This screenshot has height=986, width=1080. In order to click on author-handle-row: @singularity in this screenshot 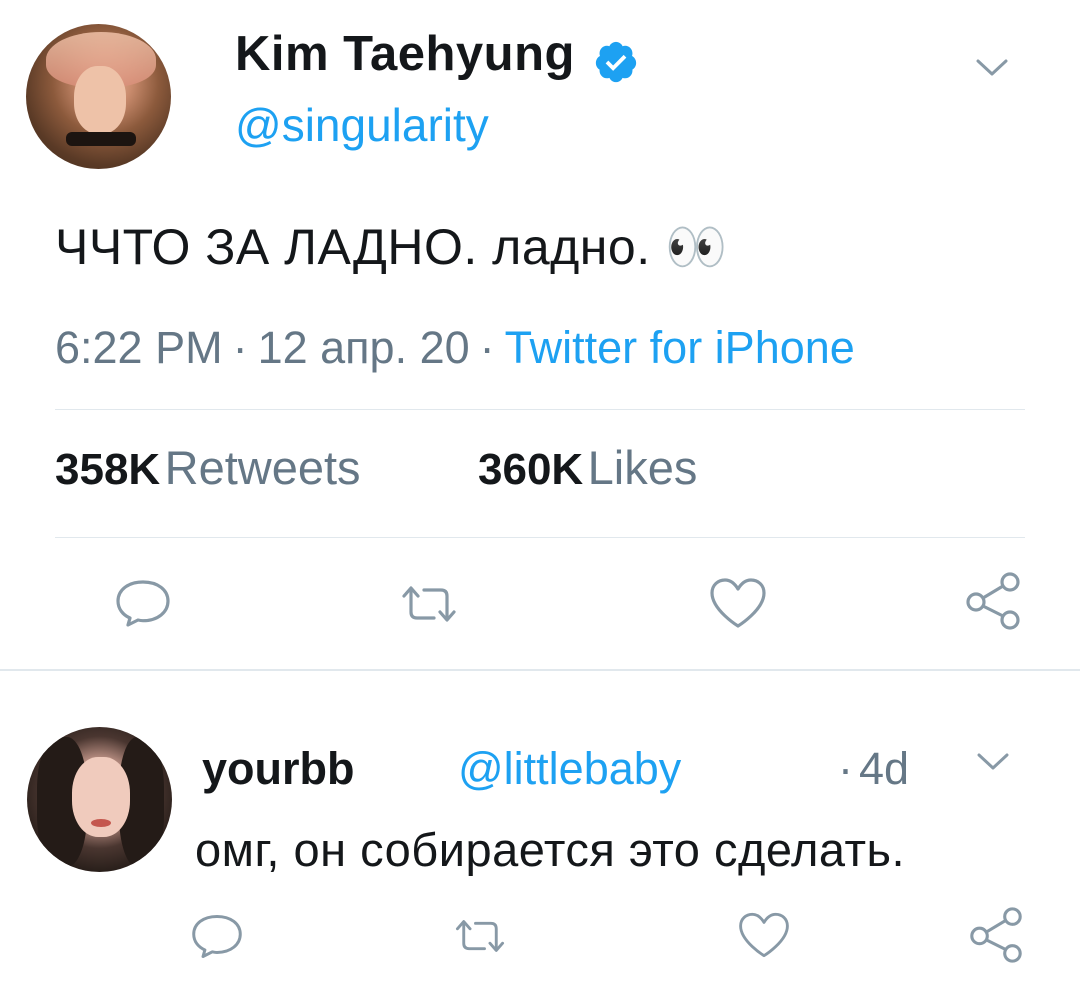, I will do `click(362, 125)`.